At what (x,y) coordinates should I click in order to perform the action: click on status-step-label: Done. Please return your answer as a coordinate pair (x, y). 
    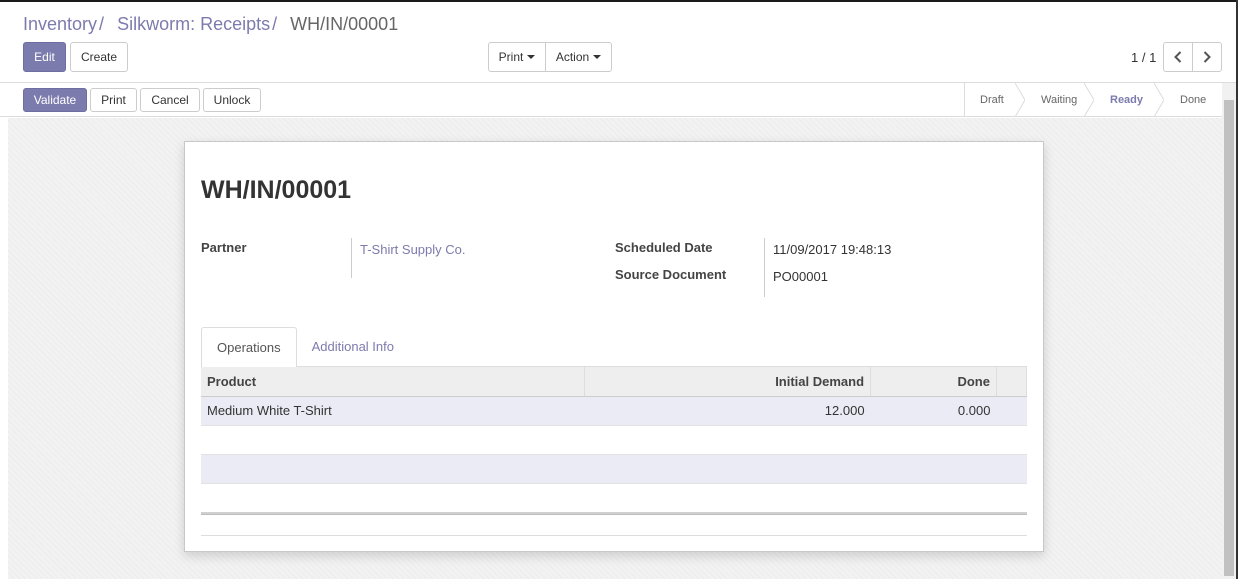
    Looking at the image, I should click on (1193, 100).